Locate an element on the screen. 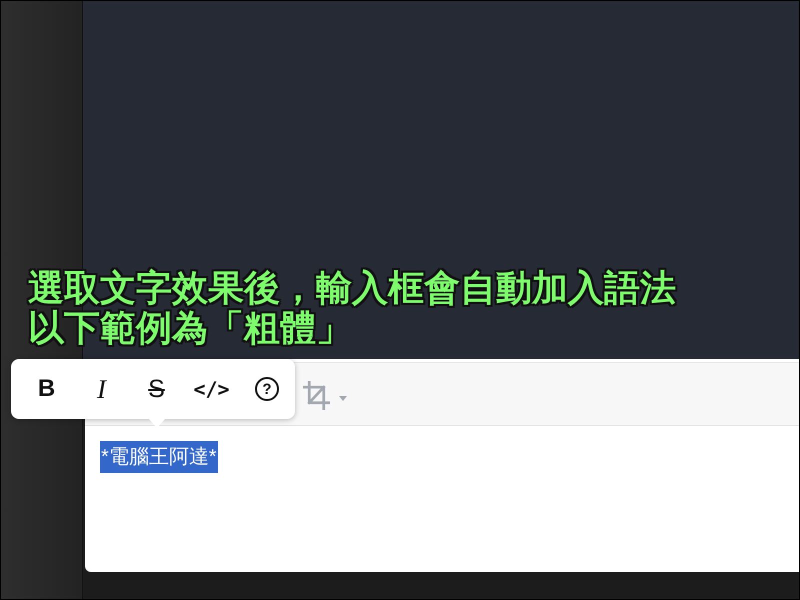 This screenshot has width=800, height=600. crop-icon is located at coordinates (316, 395).